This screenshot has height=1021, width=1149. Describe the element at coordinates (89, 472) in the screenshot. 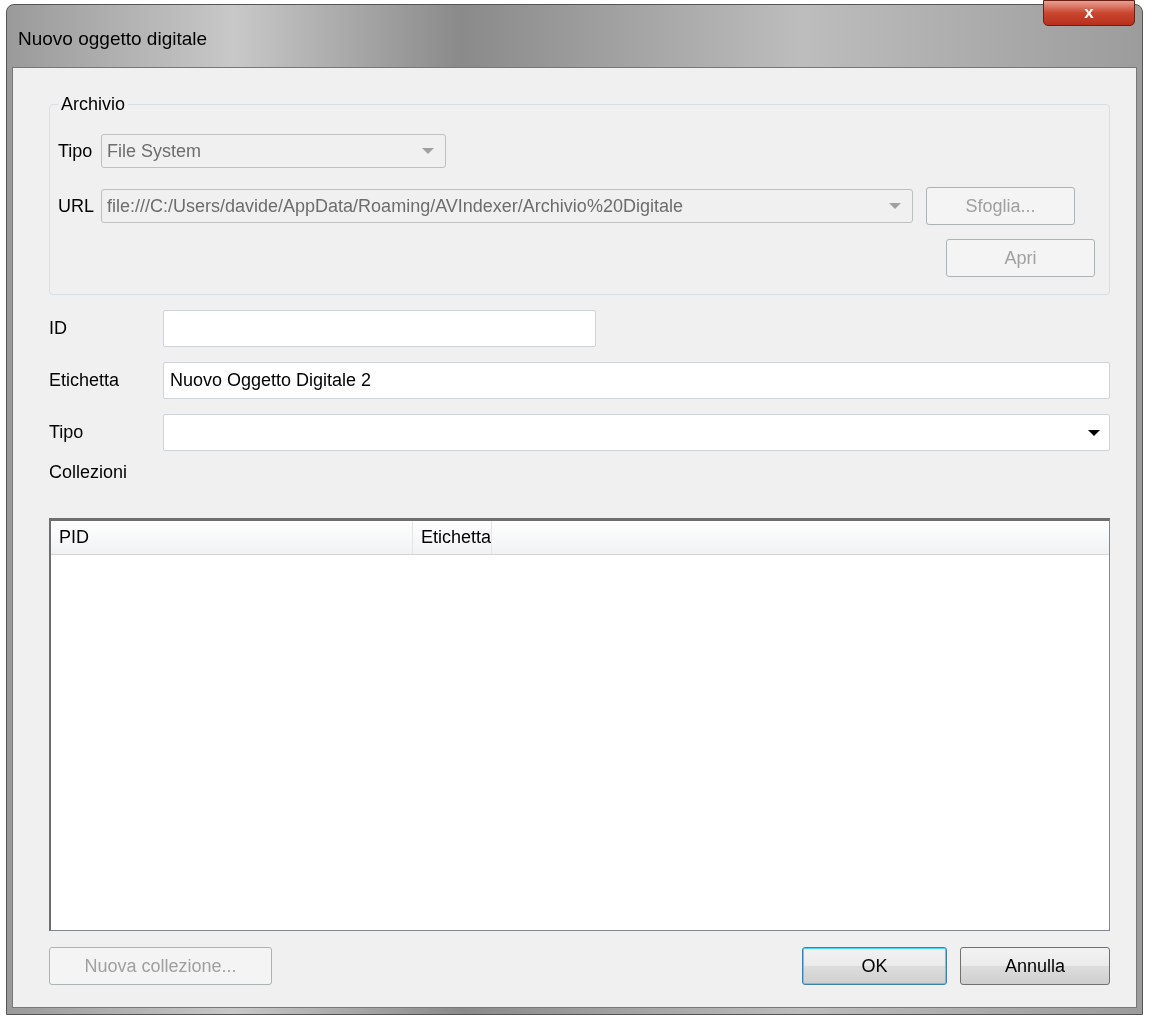

I see `section-label: Collezioni` at that location.